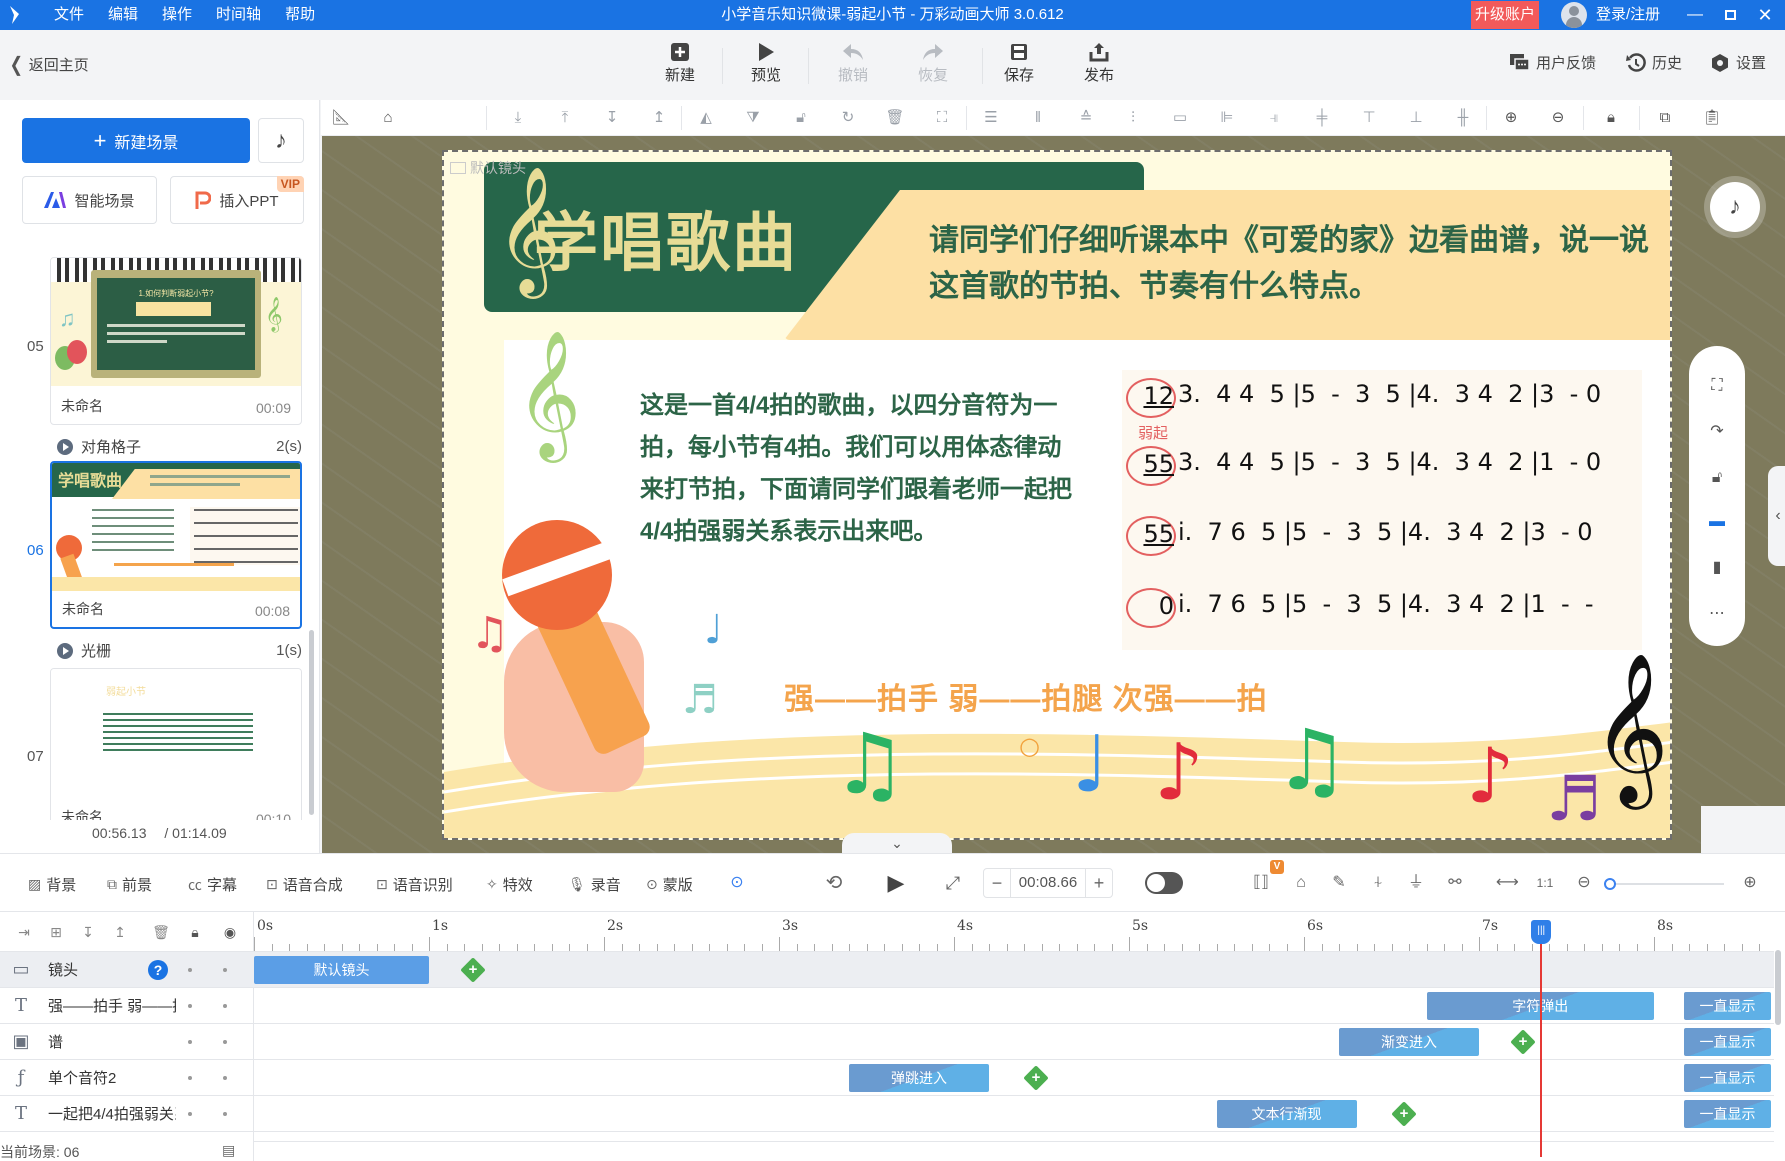 This screenshot has width=1785, height=1161. Describe the element at coordinates (669, 884) in the screenshot. I see `mask-button: ⊙ 蒙版` at that location.